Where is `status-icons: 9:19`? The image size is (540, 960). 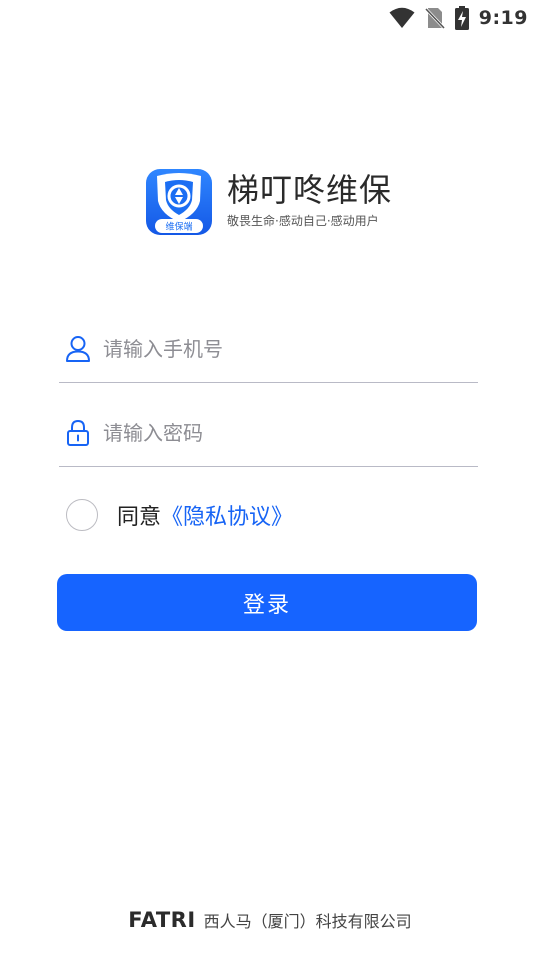
status-icons: 9:19 is located at coordinates (458, 18).